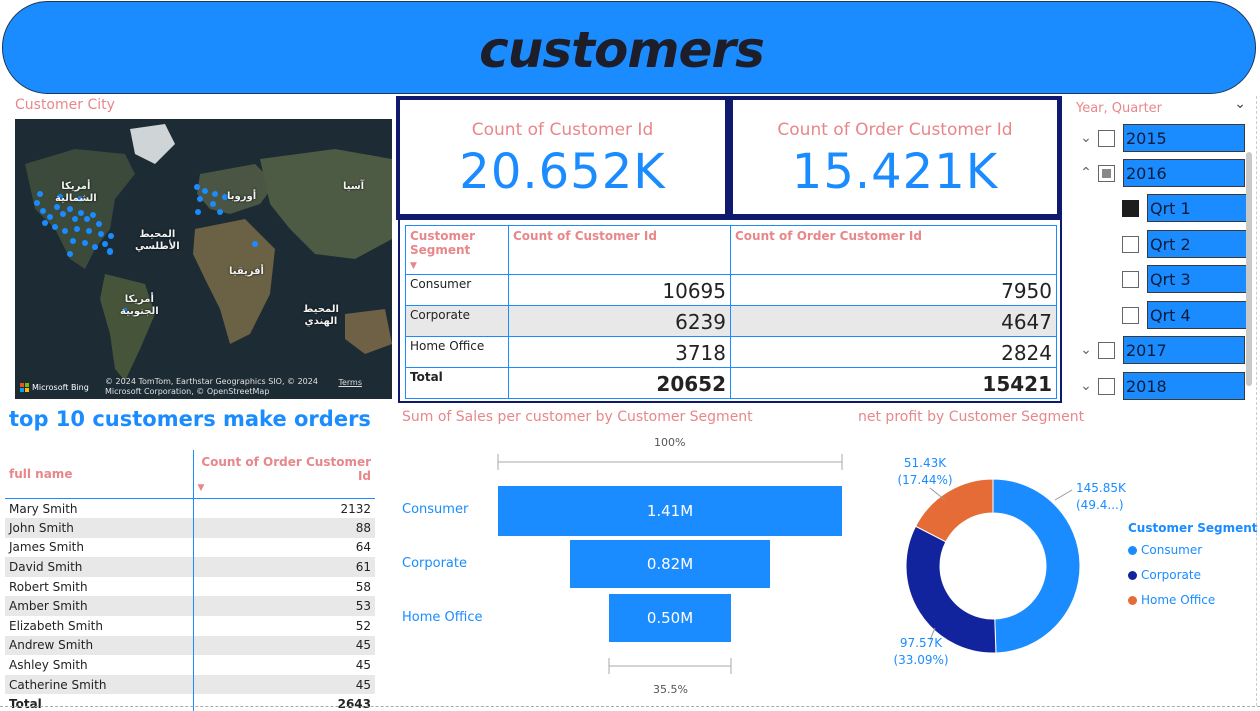 Image resolution: width=1260 pixels, height=711 pixels. I want to click on table-row: Consumer 10695 7950, so click(731, 290).